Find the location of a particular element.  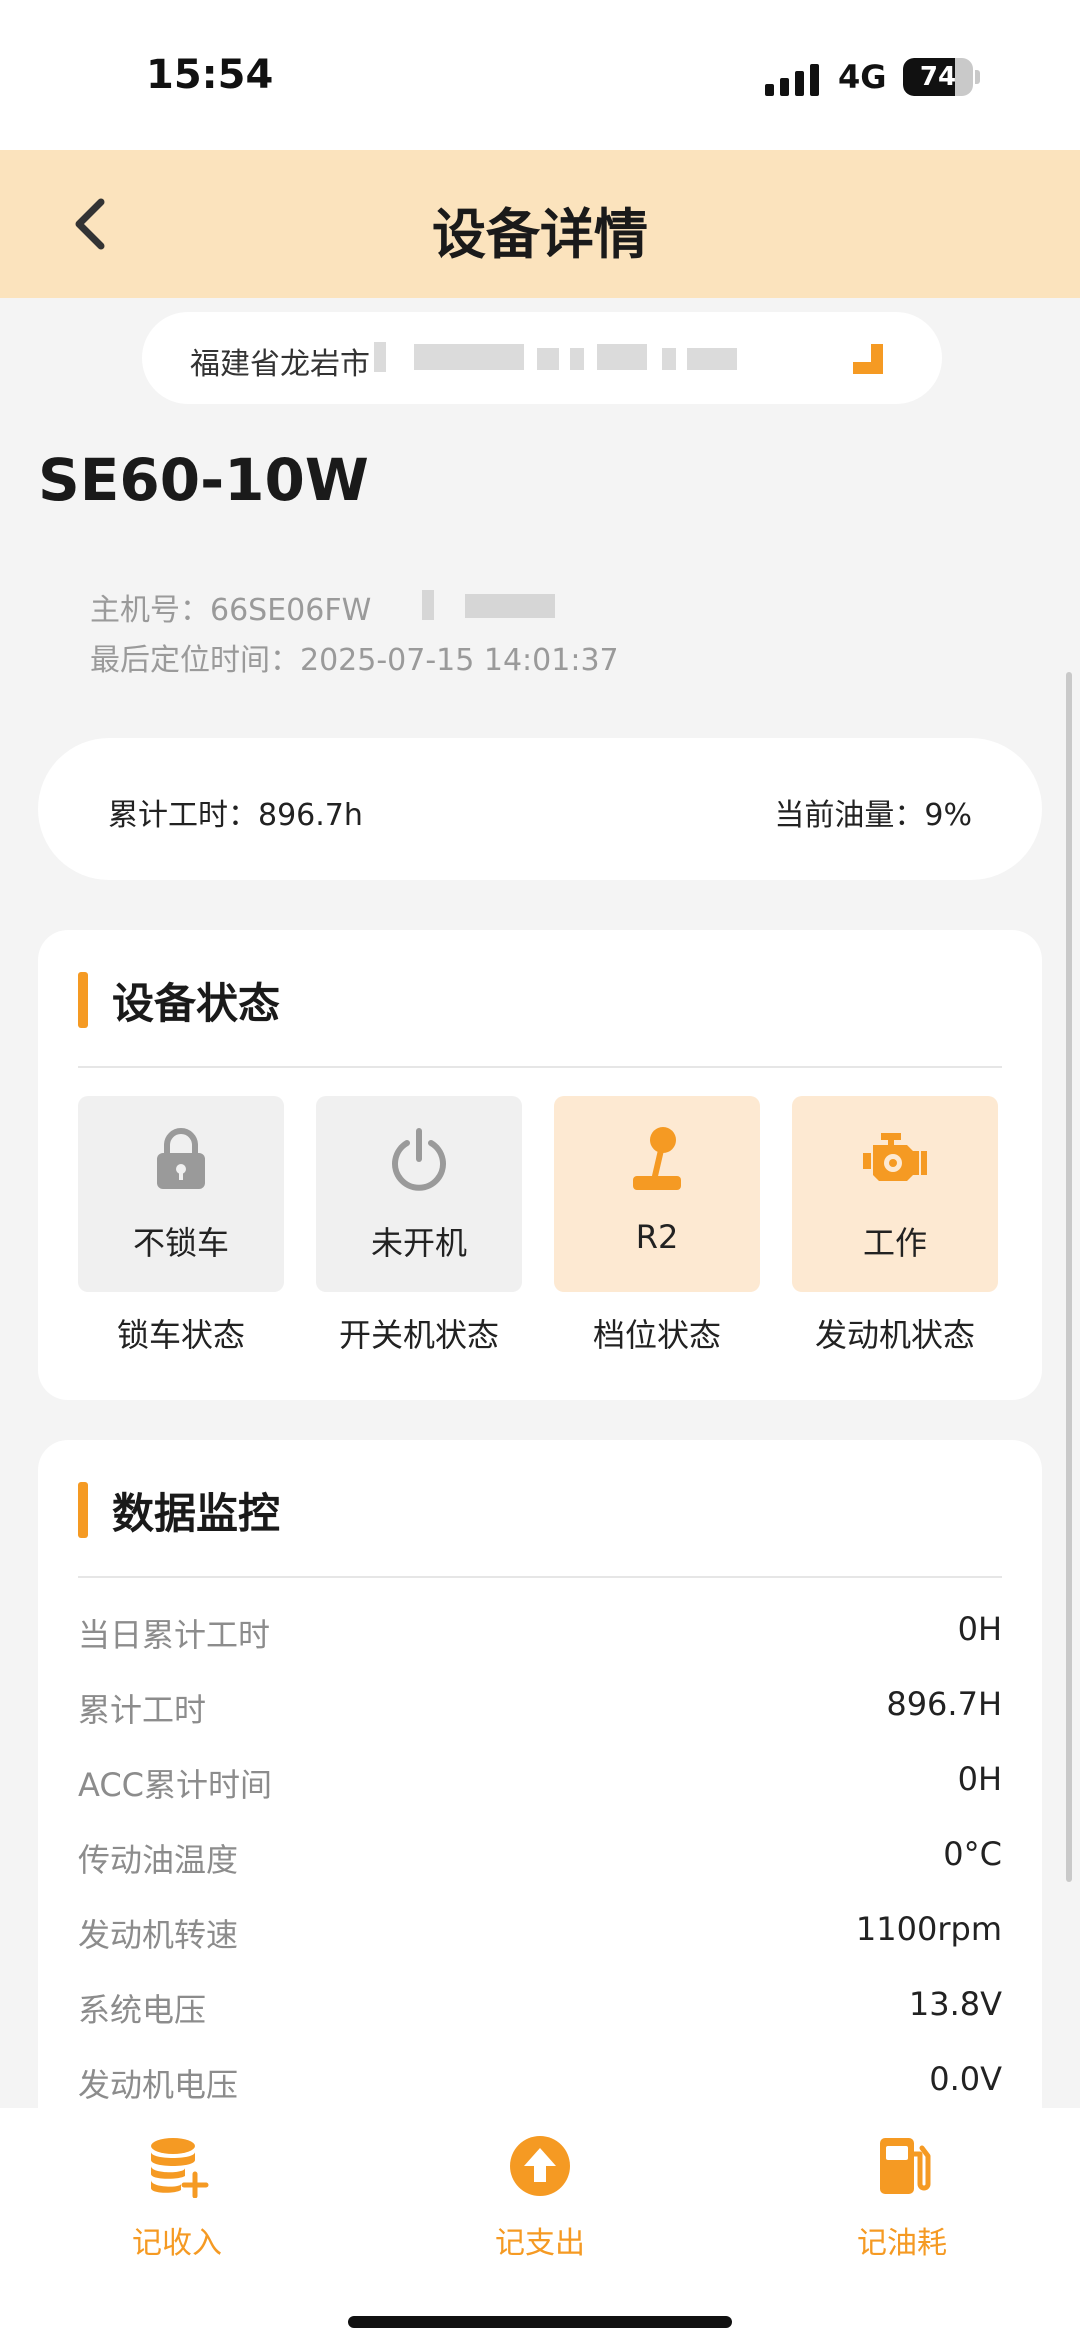

data-label: ACC累计时间 is located at coordinates (175, 1785).